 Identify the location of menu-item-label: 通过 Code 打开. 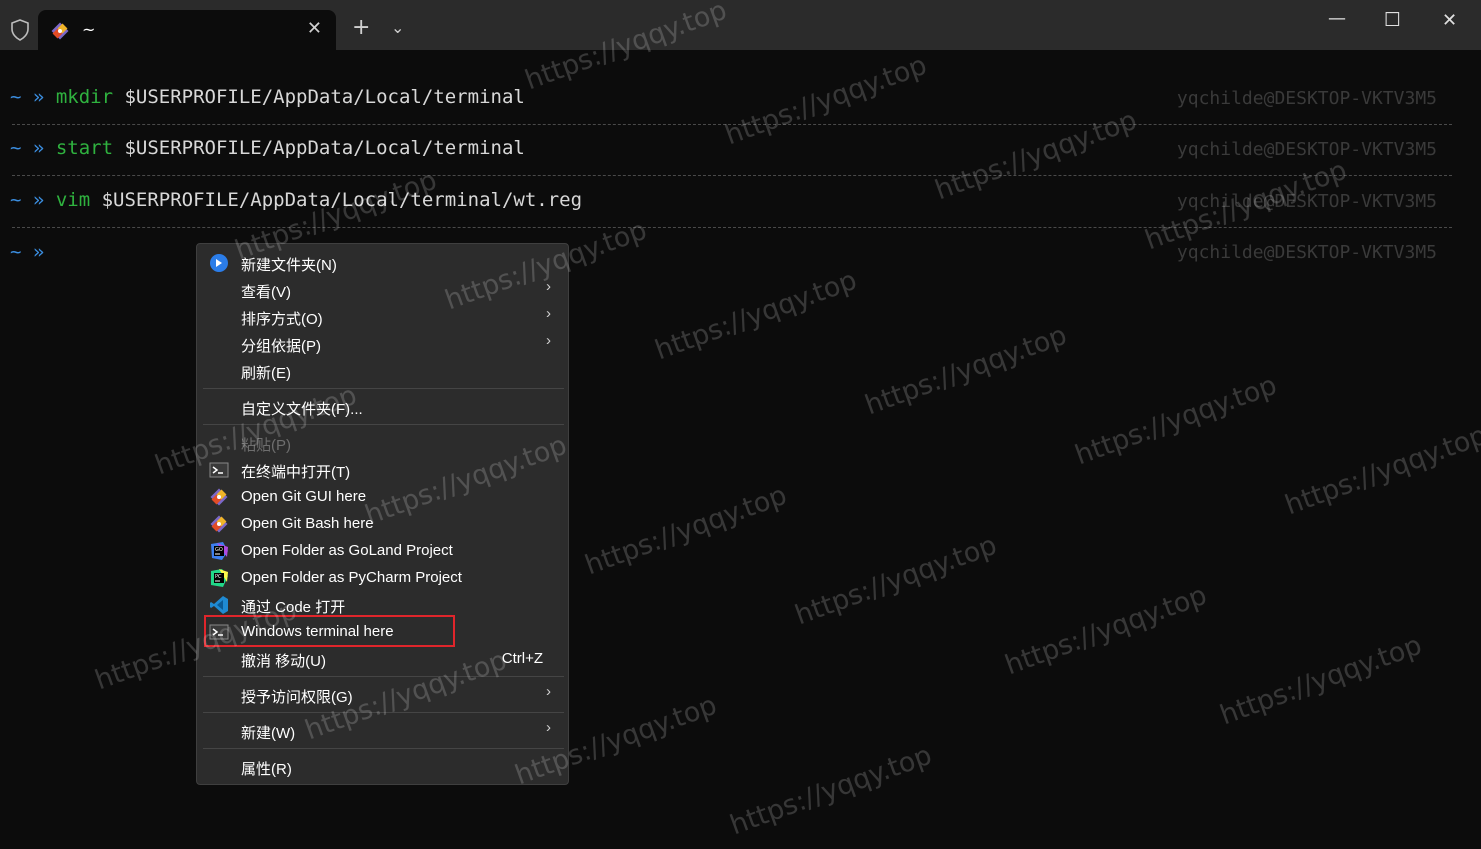
(293, 607).